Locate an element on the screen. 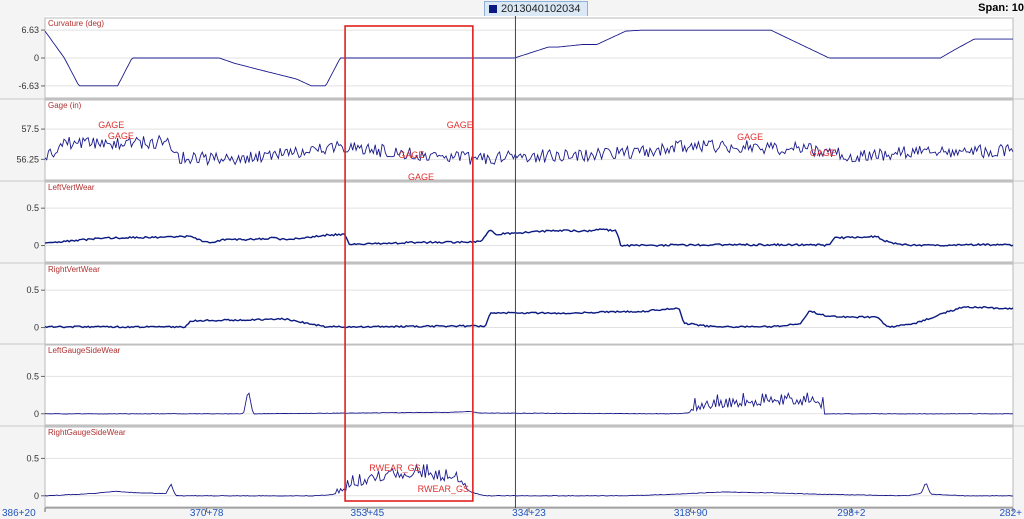 This screenshot has height=519, width=1024. panel-title: Curvature (deg) is located at coordinates (76, 23).